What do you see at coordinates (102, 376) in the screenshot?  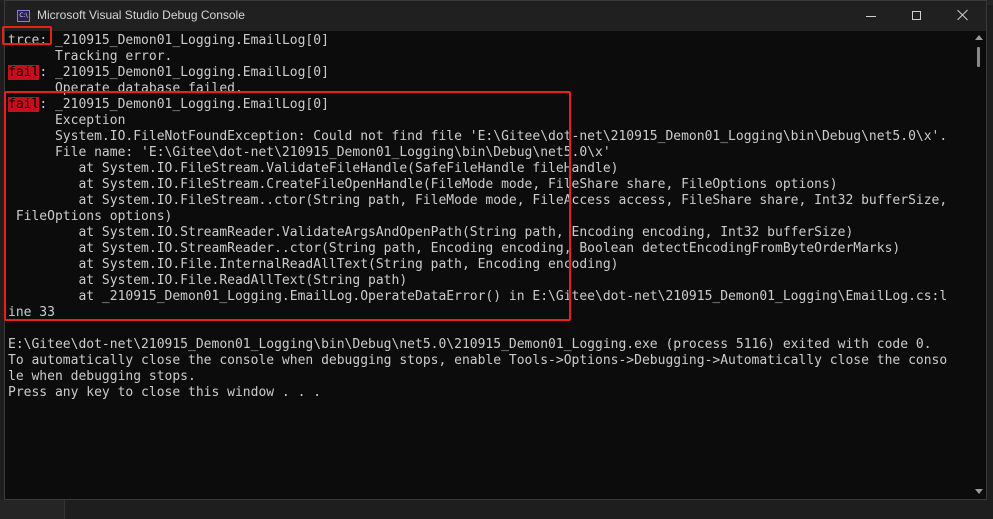 I see `console-line: le when debugging stops.` at bounding box center [102, 376].